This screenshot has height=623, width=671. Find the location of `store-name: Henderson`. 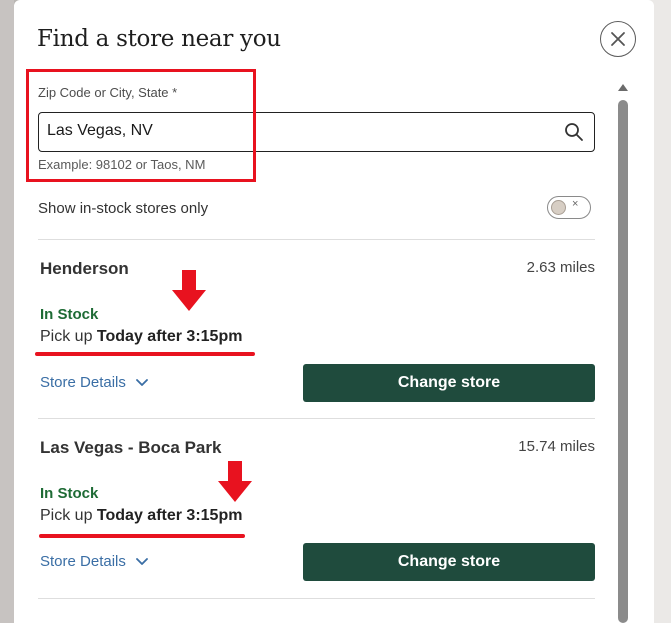

store-name: Henderson is located at coordinates (84, 268).